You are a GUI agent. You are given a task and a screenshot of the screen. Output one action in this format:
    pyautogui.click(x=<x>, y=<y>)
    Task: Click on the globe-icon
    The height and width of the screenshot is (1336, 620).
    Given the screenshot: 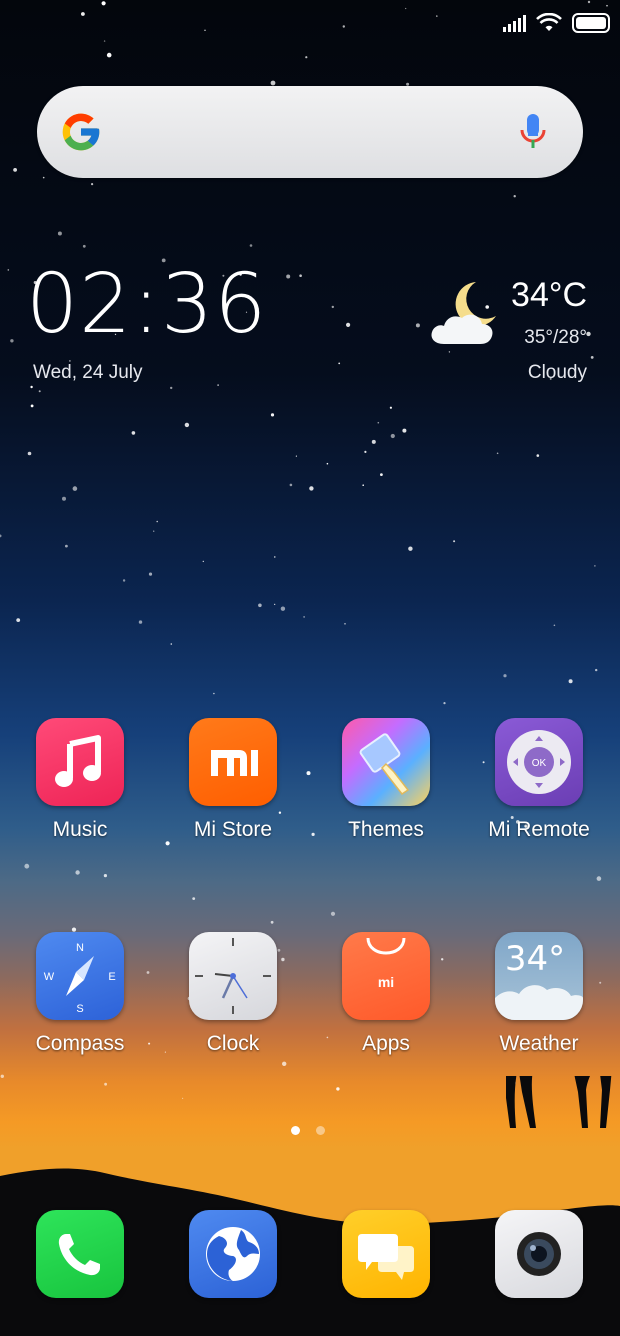 What is the action you would take?
    pyautogui.click(x=233, y=1254)
    